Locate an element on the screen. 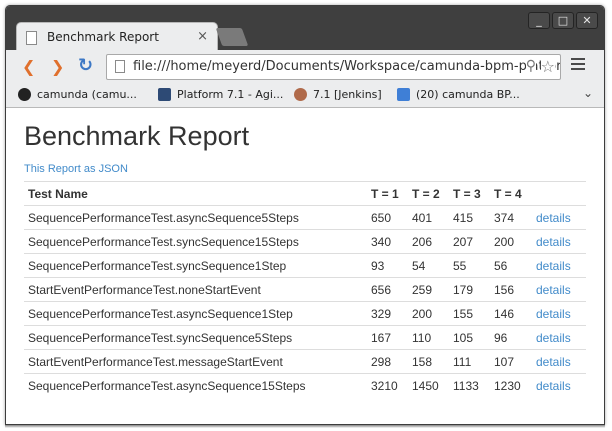 This screenshot has width=612, height=431. bookmark-star-icon: ☆ is located at coordinates (547, 66).